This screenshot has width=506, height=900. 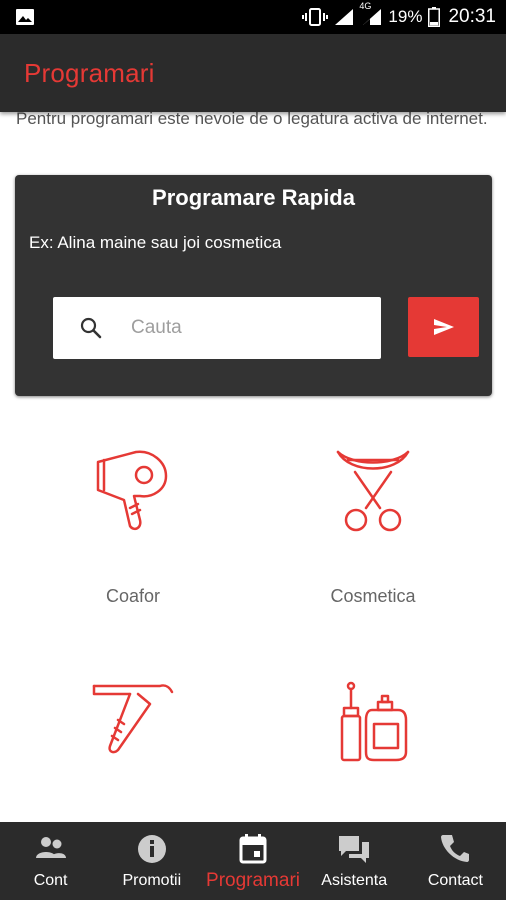 What do you see at coordinates (455, 848) in the screenshot?
I see `phone-icon` at bounding box center [455, 848].